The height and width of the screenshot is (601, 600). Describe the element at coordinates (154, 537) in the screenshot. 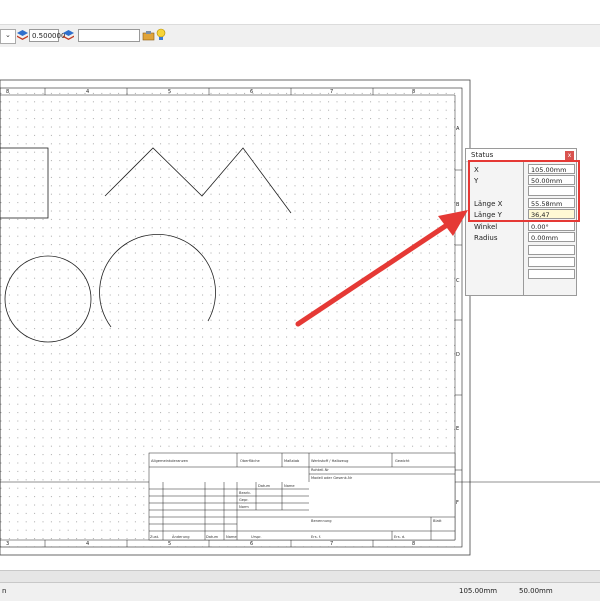

I see `title-block-label: Zust.` at that location.